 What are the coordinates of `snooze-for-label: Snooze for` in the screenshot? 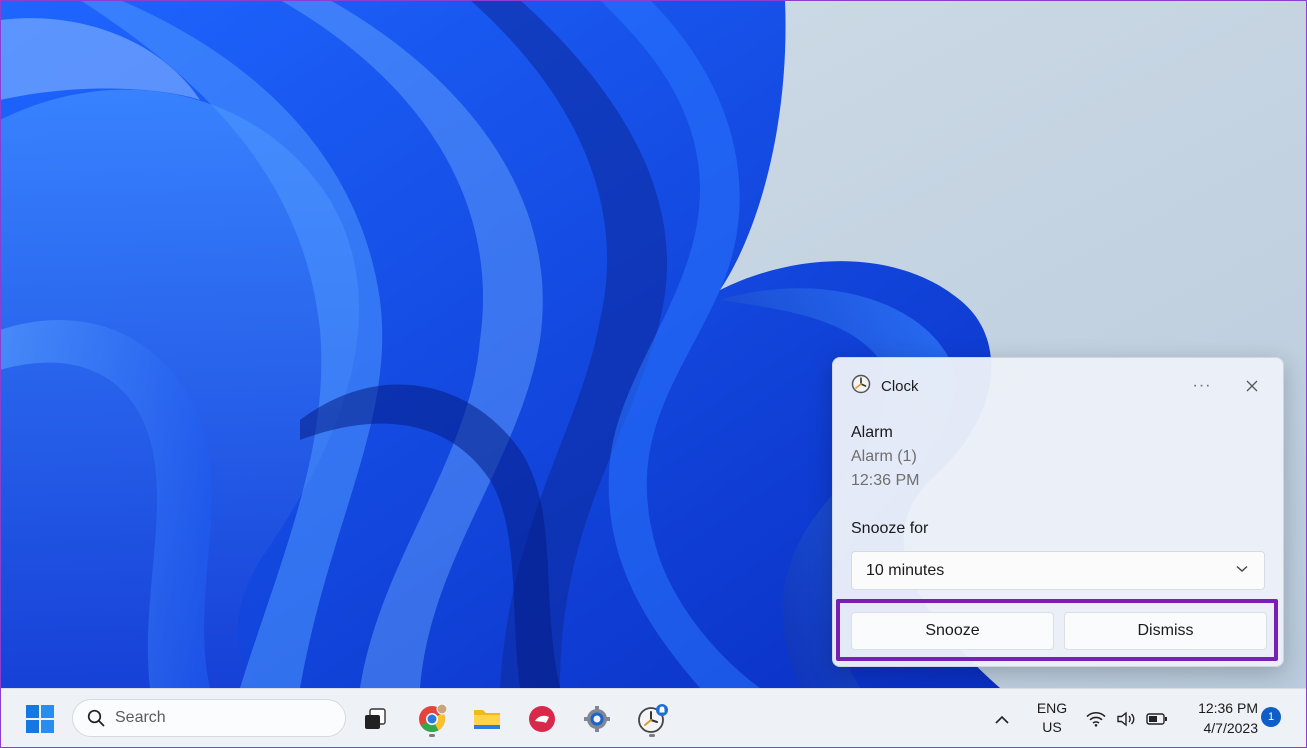 It's located at (890, 528).